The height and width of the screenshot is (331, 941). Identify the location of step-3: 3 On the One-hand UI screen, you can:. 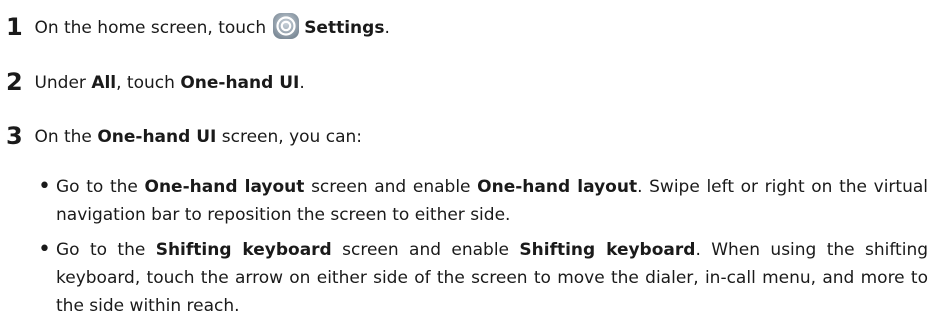
(184, 136).